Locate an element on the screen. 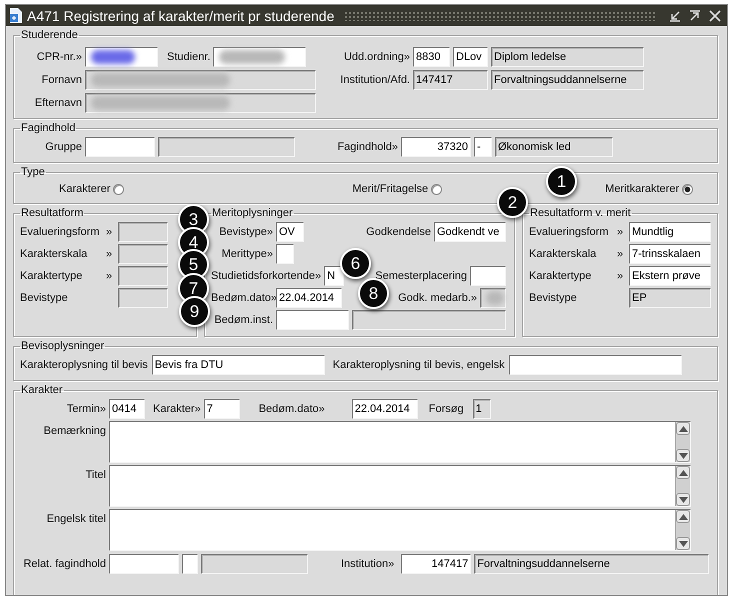  text-field: 7-trinsskalaen is located at coordinates (670, 254).